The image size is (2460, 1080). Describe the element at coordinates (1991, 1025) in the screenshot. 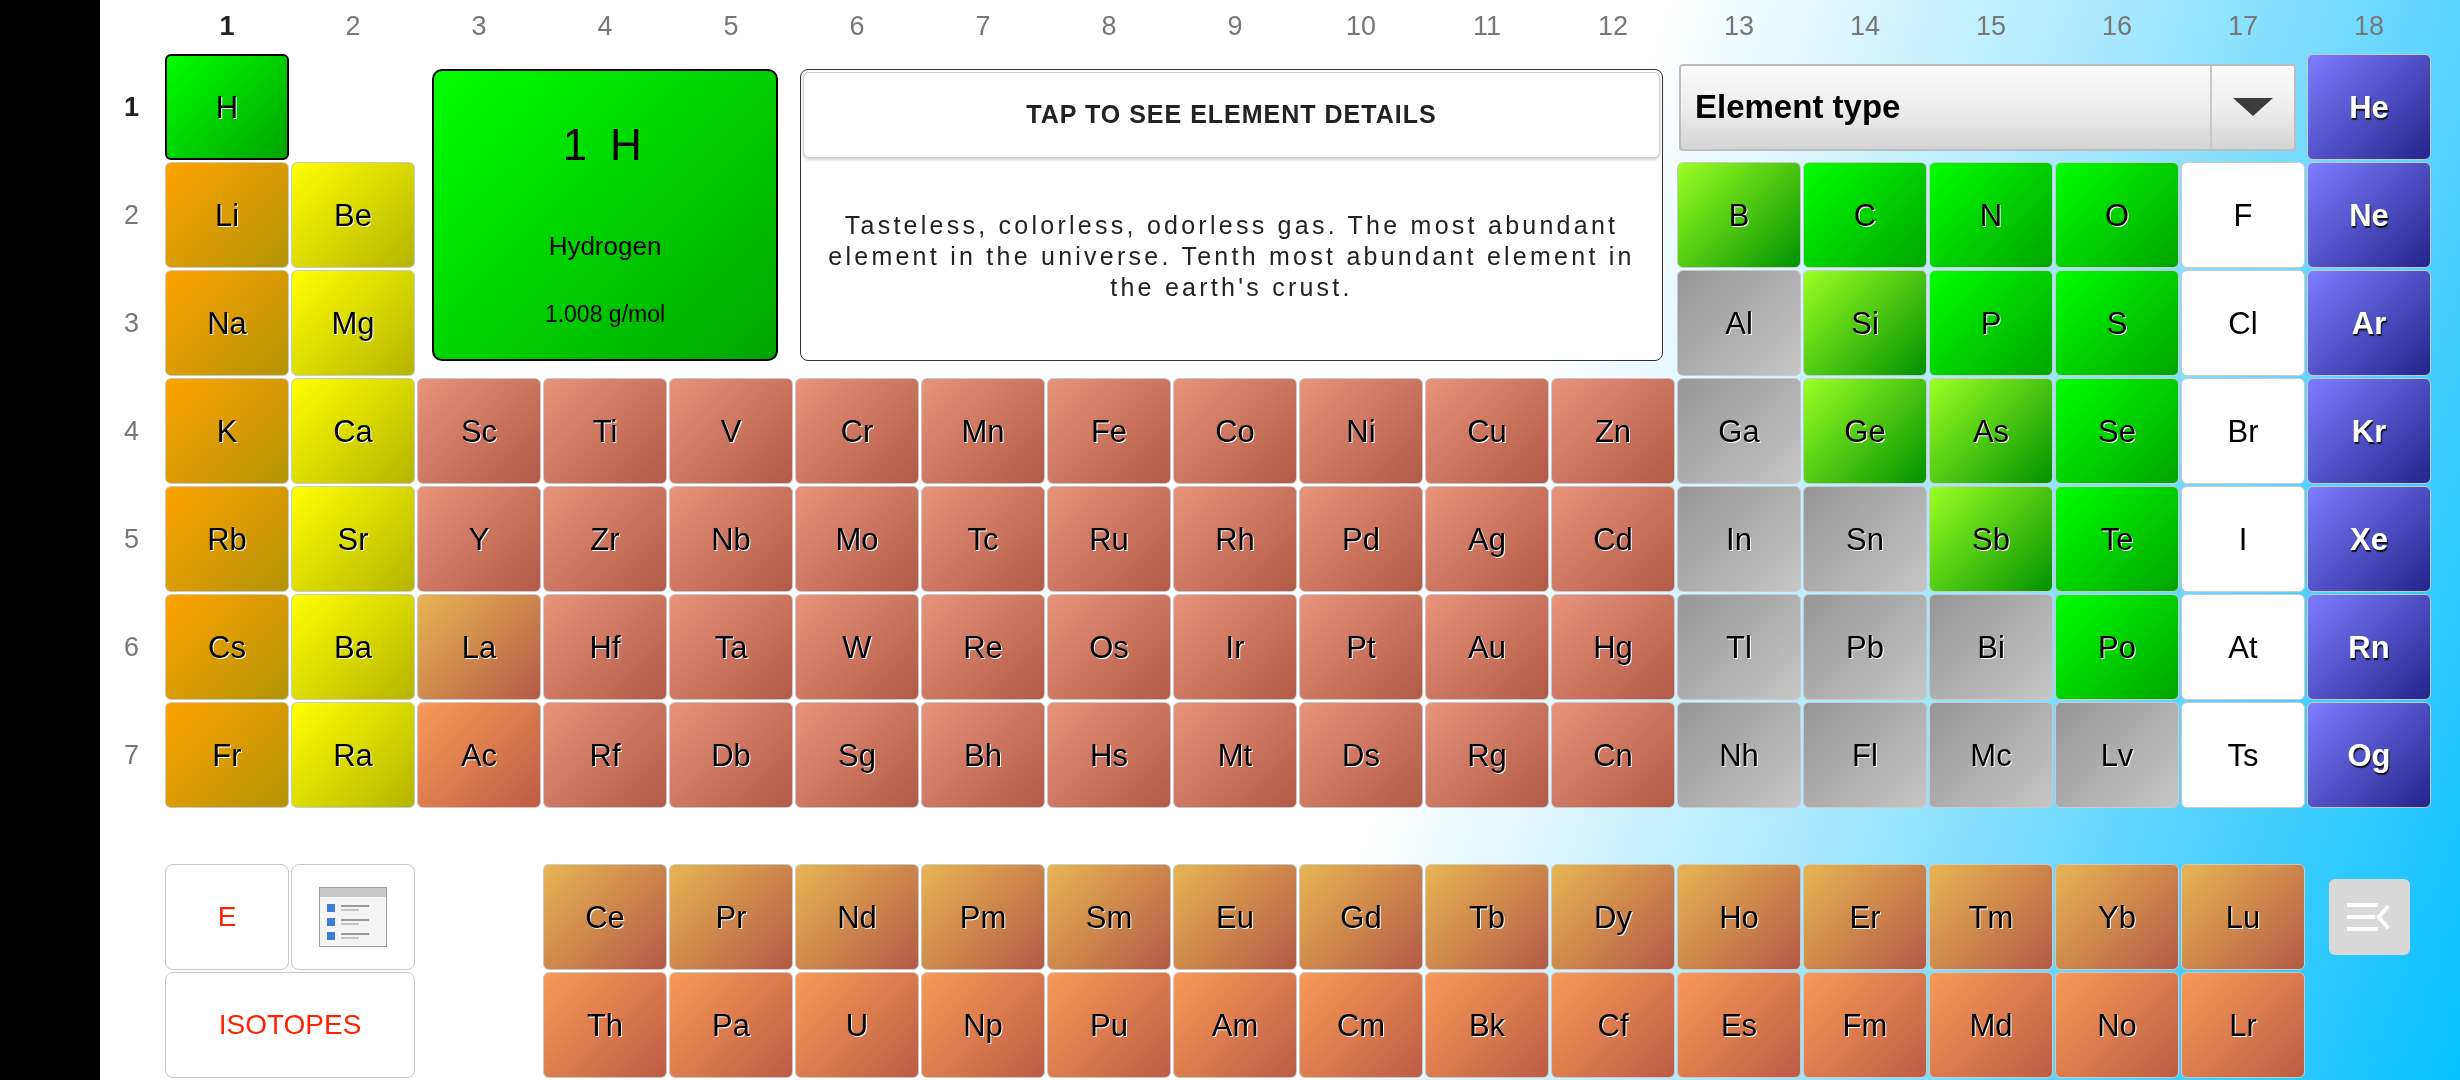

I see `element-tile: Md` at that location.